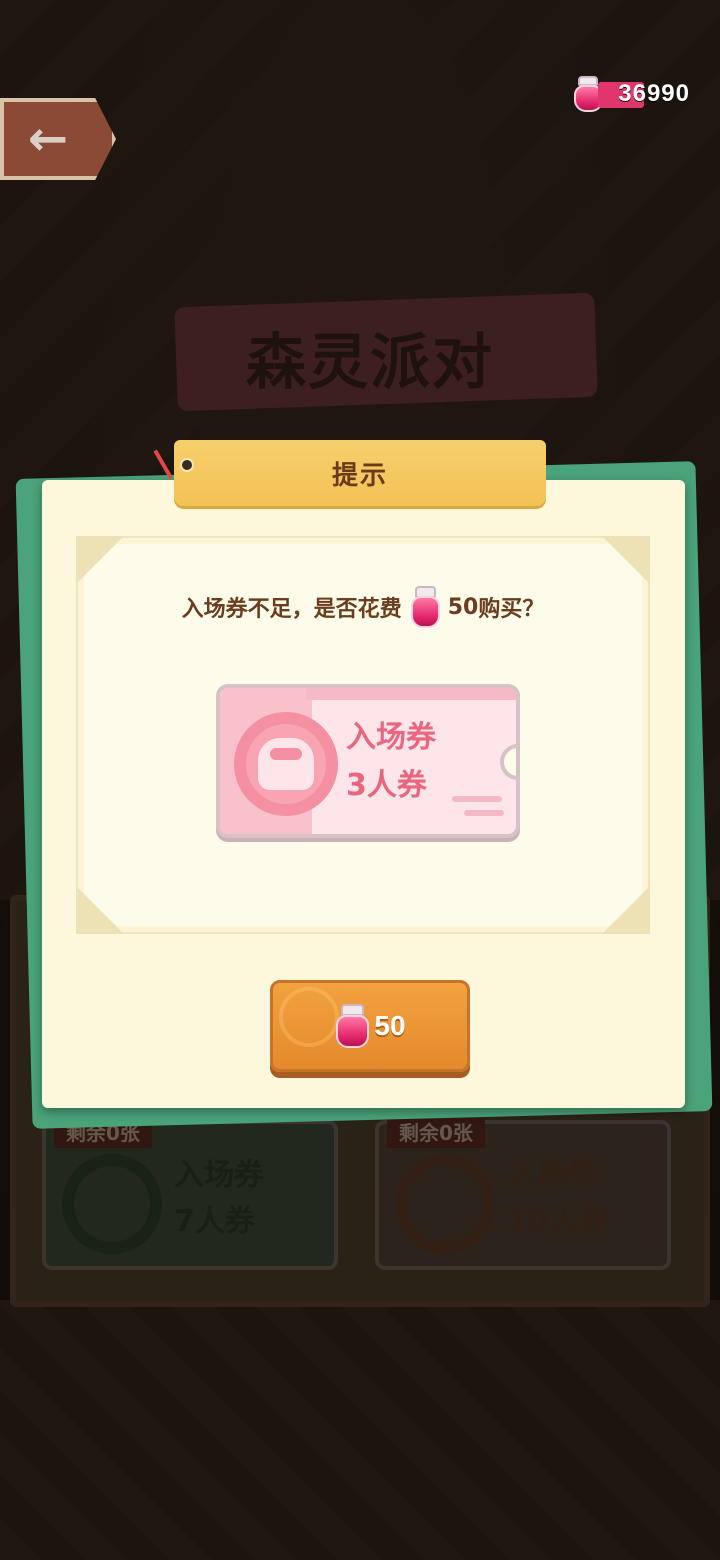 The width and height of the screenshot is (720, 1560). What do you see at coordinates (654, 93) in the screenshot?
I see `currency-value: 36990` at bounding box center [654, 93].